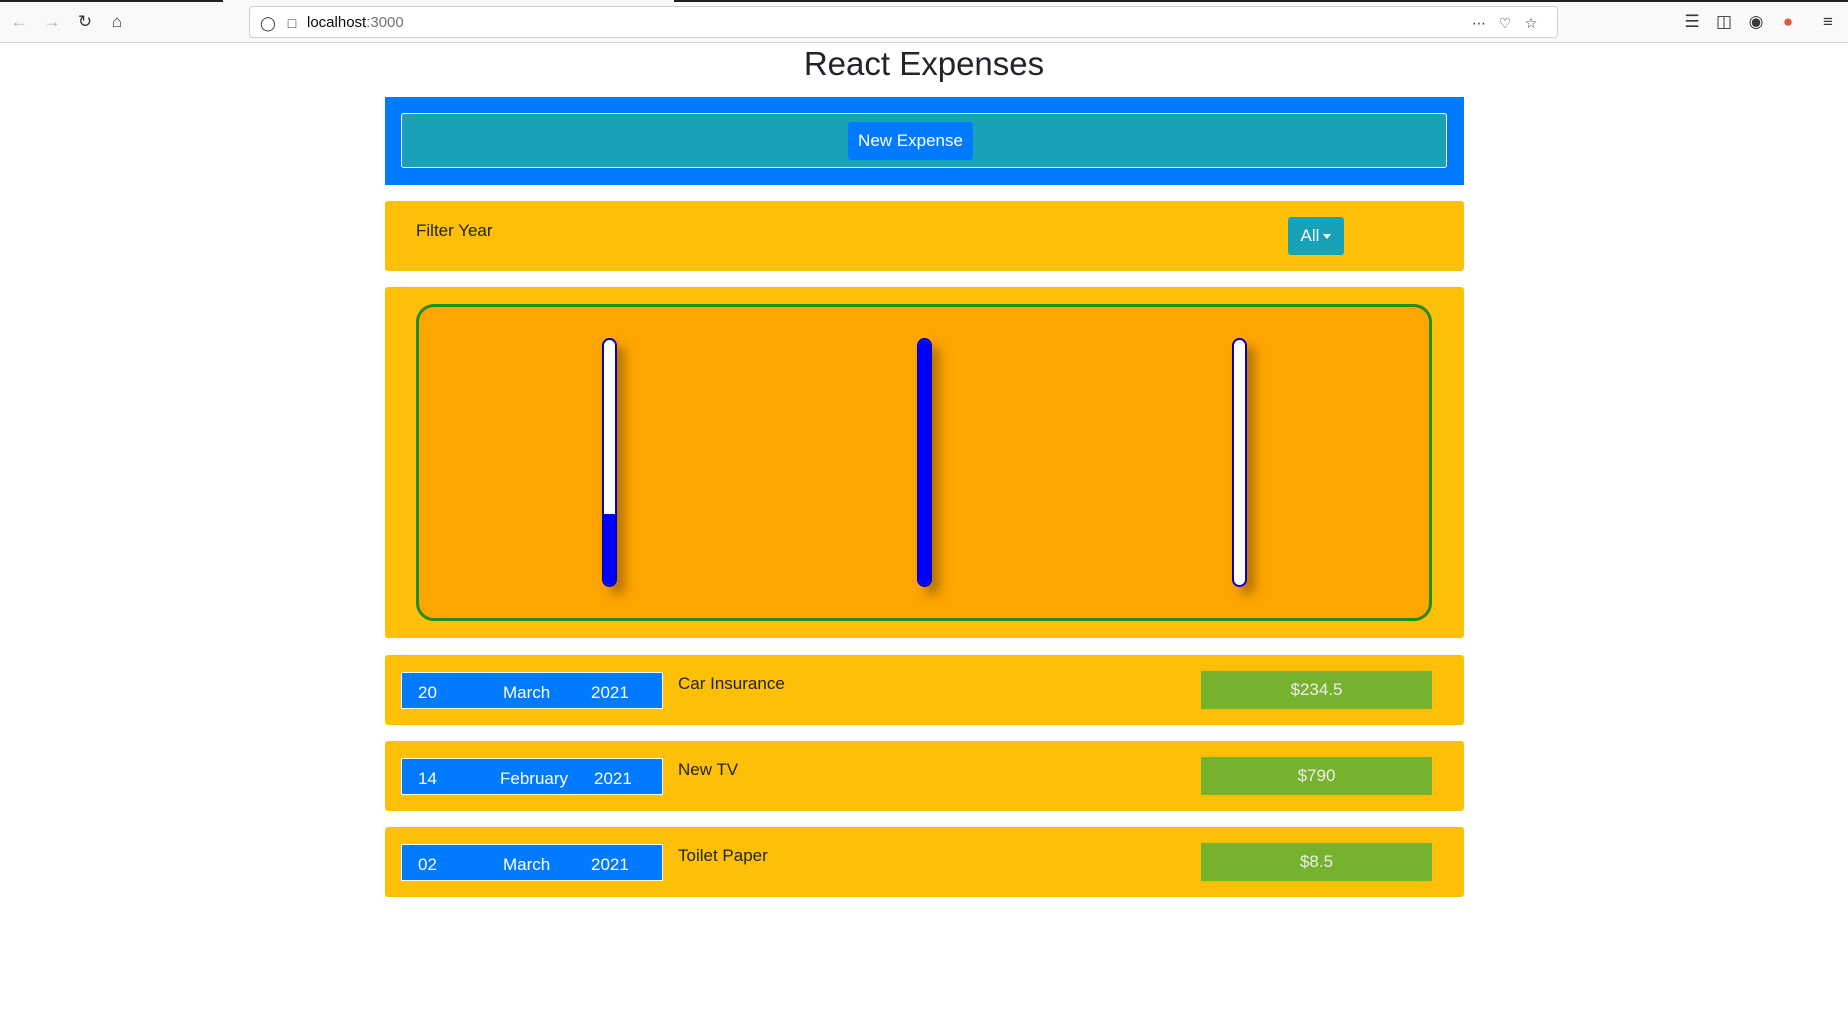 Image resolution: width=1848 pixels, height=1022 pixels. What do you see at coordinates (427, 692) in the screenshot?
I see `expense-day: 20` at bounding box center [427, 692].